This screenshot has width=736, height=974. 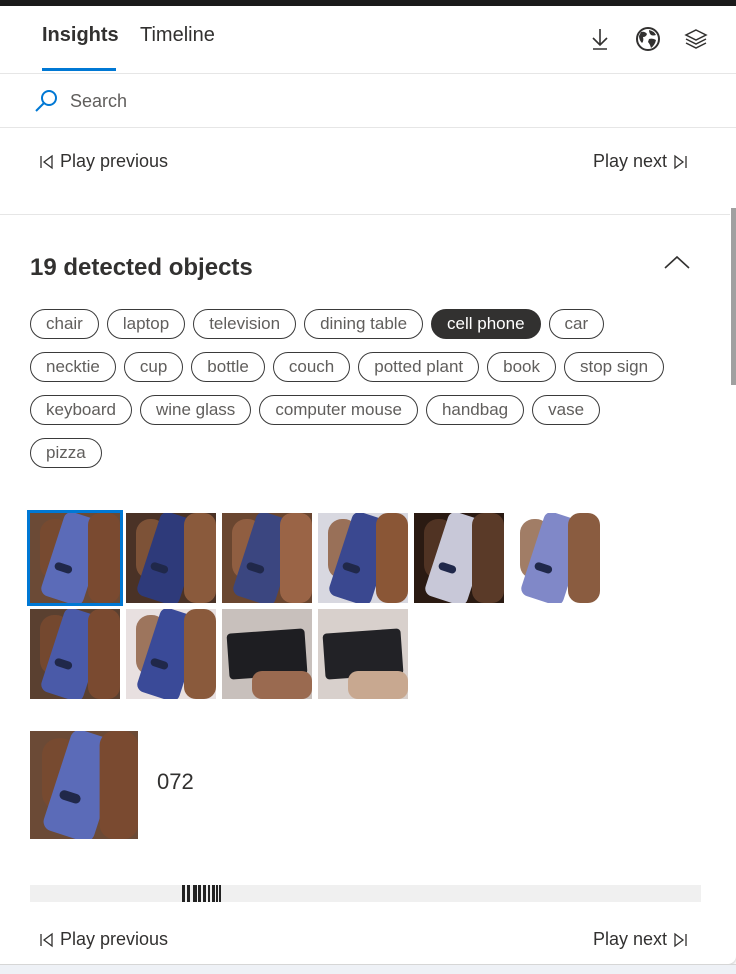 I want to click on chip-book: book, so click(x=521, y=367).